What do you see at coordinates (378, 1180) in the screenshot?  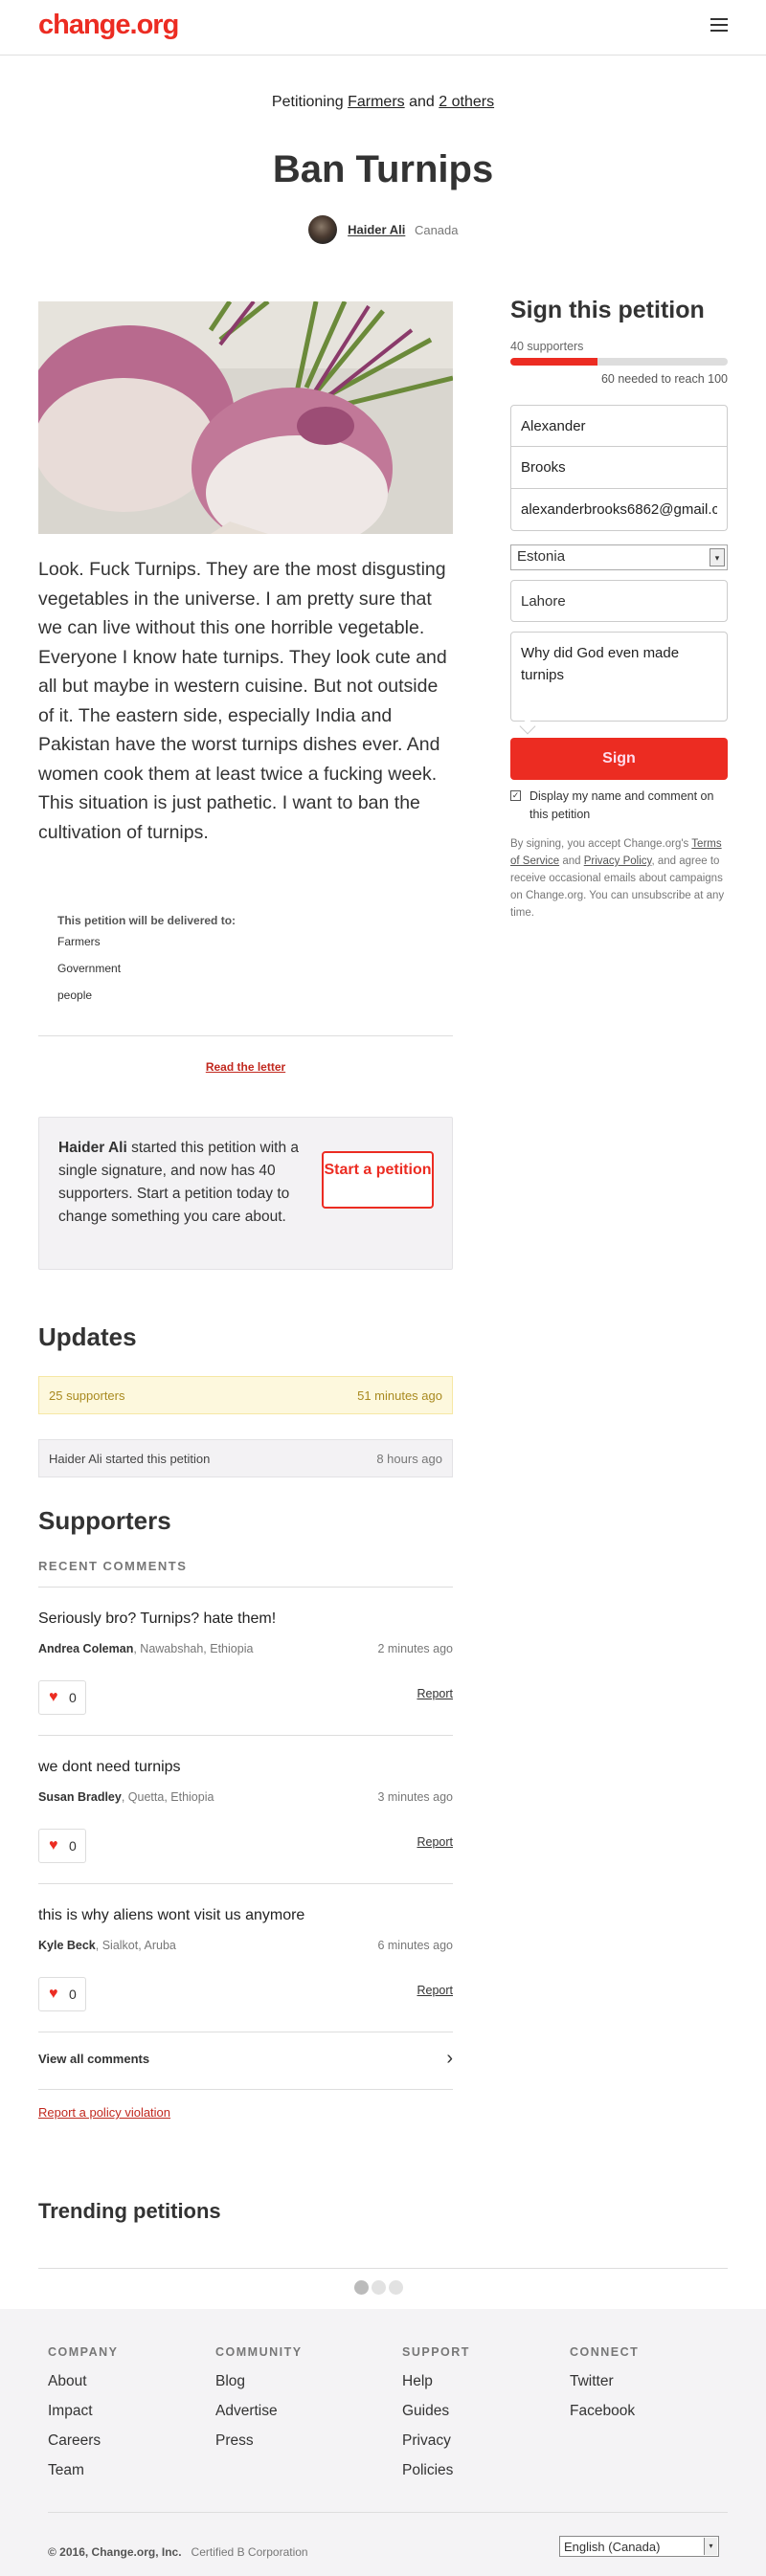 I see `start-petition-button: Start a petition` at bounding box center [378, 1180].